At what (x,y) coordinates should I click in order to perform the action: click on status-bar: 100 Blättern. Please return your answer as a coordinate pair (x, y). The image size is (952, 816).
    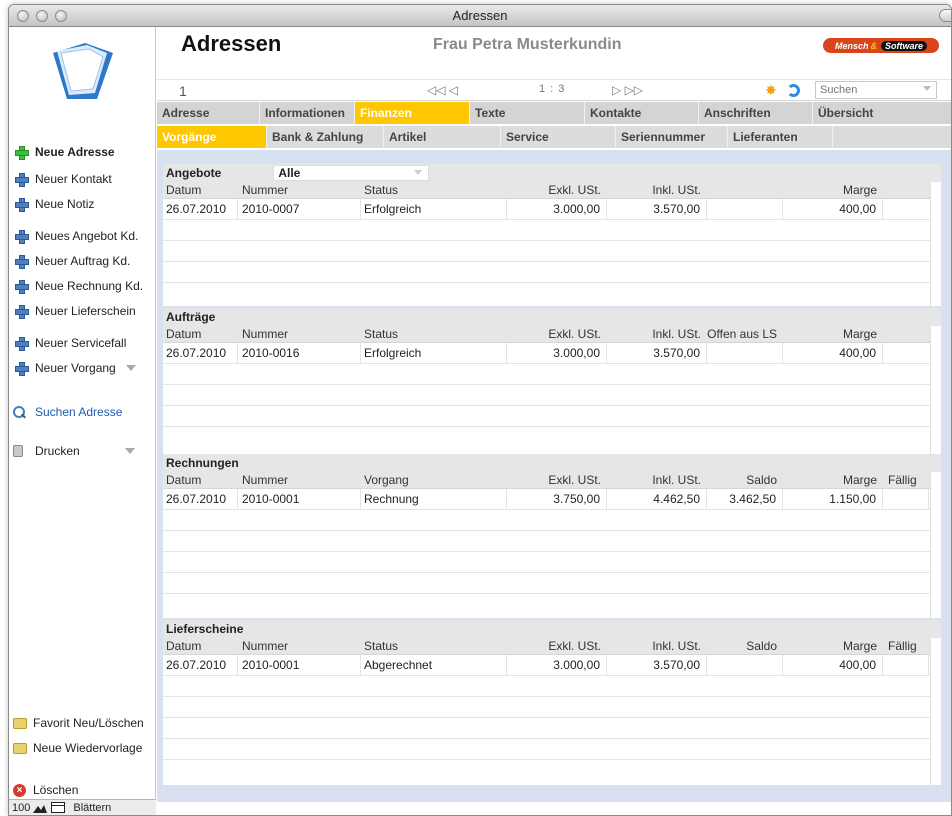
    Looking at the image, I should click on (82, 807).